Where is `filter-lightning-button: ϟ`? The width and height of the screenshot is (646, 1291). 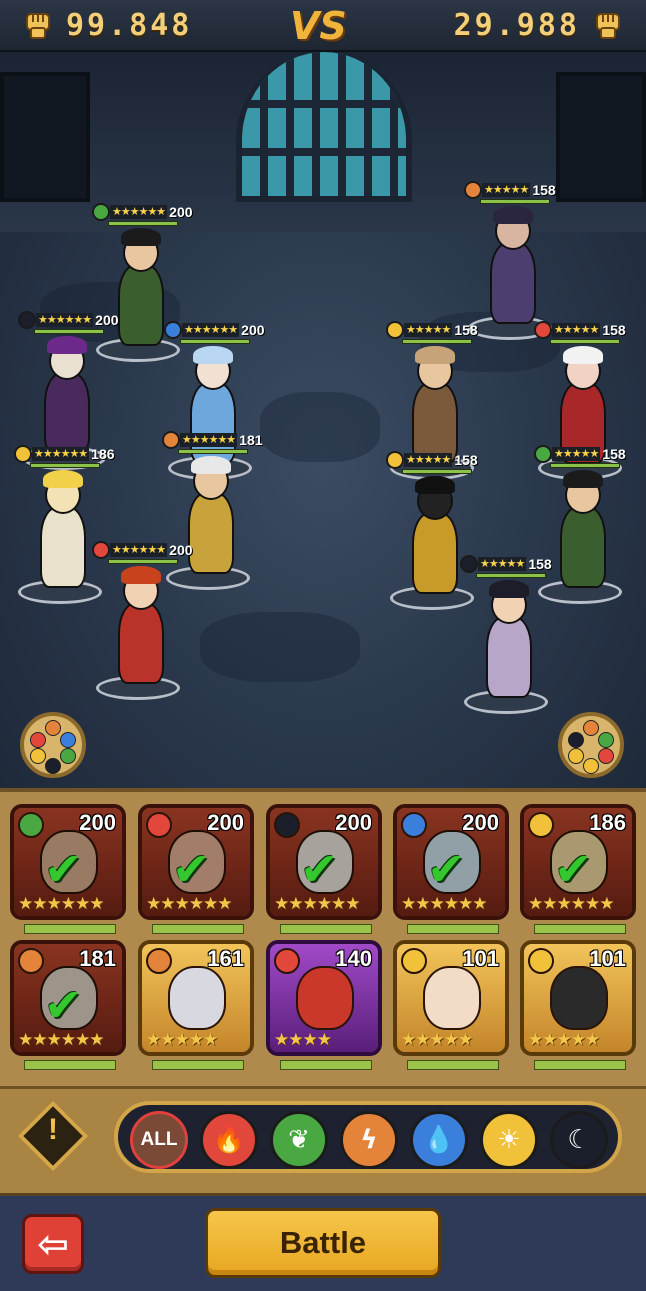
filter-lightning-button: ϟ is located at coordinates (369, 1140).